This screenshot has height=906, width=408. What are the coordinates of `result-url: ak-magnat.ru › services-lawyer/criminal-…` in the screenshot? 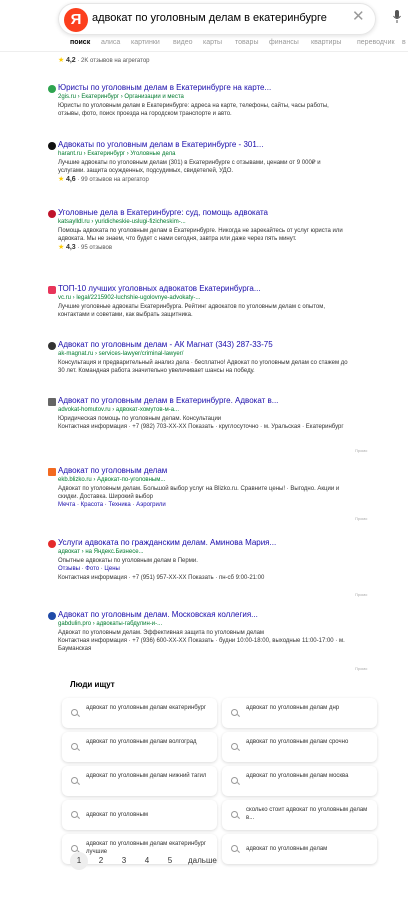 It's located at (203, 354).